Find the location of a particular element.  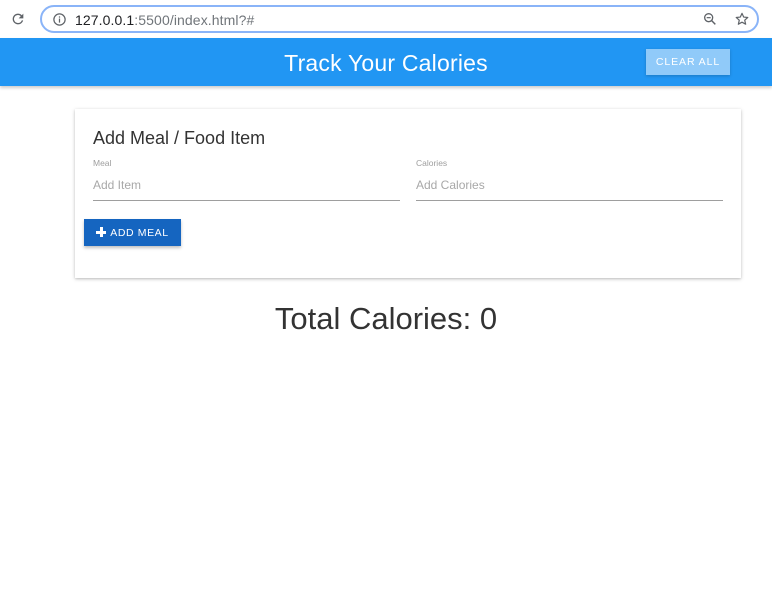

browser-toolbar: 127.0.0.1:5500/index.html?# is located at coordinates (386, 19).